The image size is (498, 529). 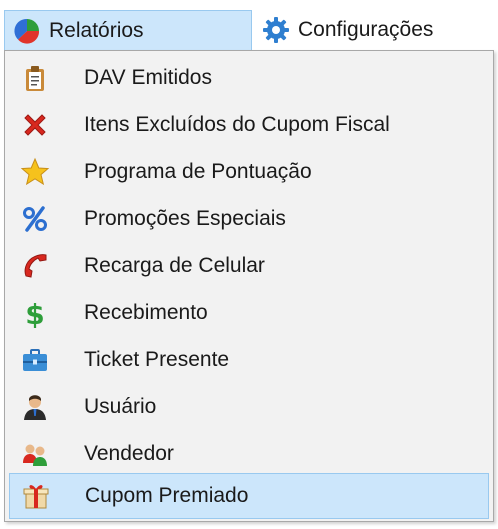 I want to click on menu-bar: Relatórios Configurações, so click(x=249, y=27).